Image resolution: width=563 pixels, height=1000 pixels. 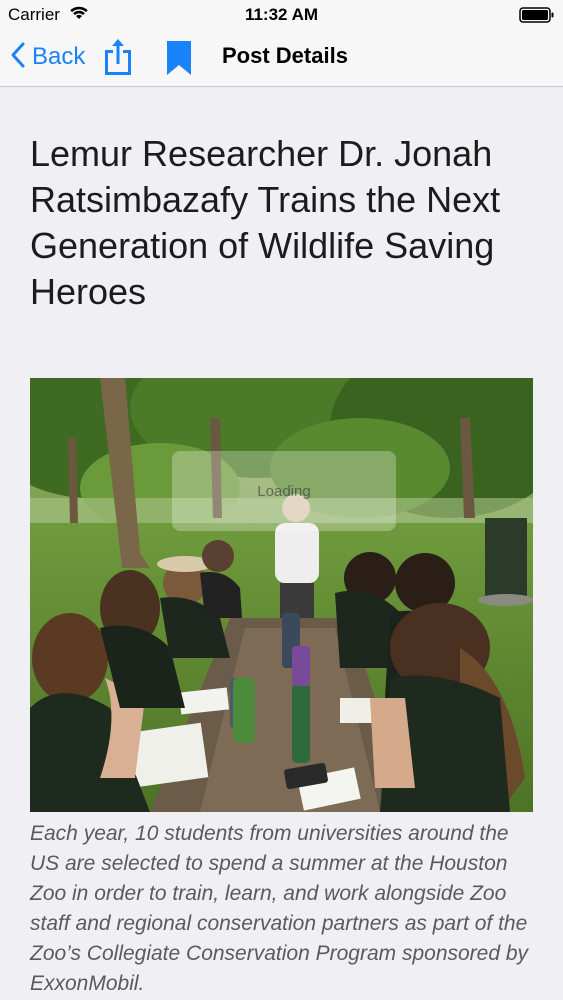 What do you see at coordinates (537, 17) in the screenshot?
I see `battery-icon` at bounding box center [537, 17].